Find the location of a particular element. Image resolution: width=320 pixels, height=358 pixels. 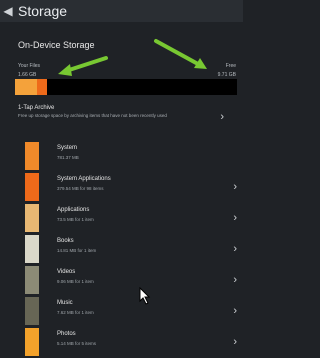

row-size: 9.06 MB for 1 item is located at coordinates (75, 281).